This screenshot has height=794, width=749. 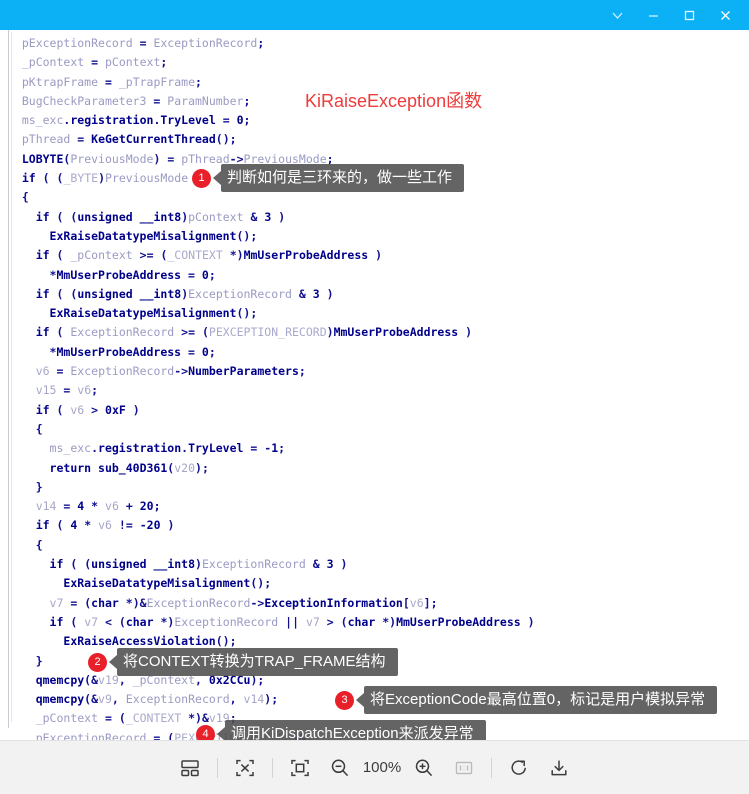 What do you see at coordinates (300, 768) in the screenshot?
I see `fit-to-window-icon` at bounding box center [300, 768].